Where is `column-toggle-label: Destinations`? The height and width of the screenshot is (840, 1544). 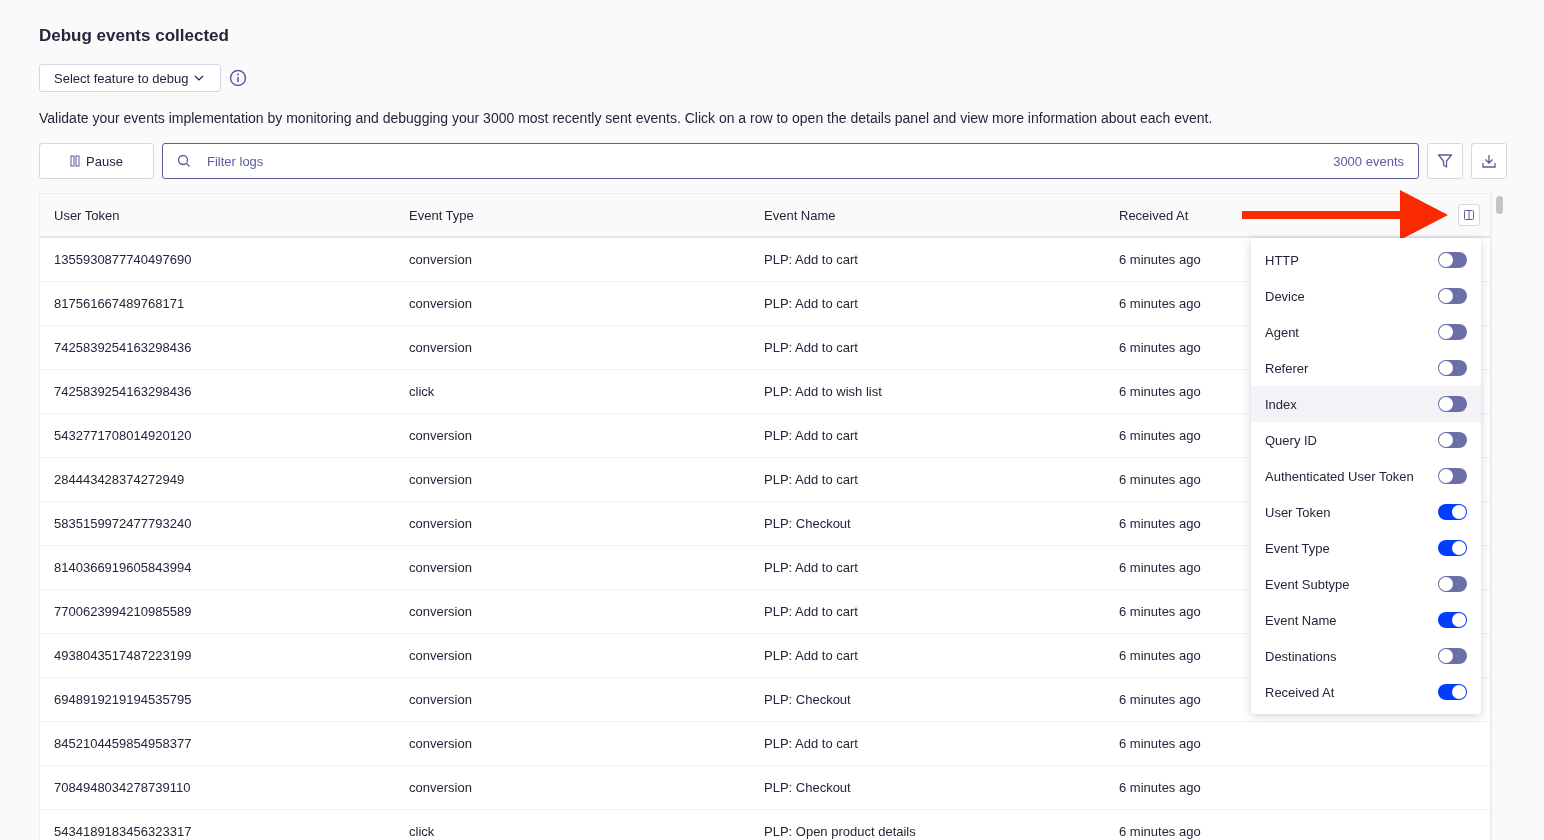
column-toggle-label: Destinations is located at coordinates (1301, 656).